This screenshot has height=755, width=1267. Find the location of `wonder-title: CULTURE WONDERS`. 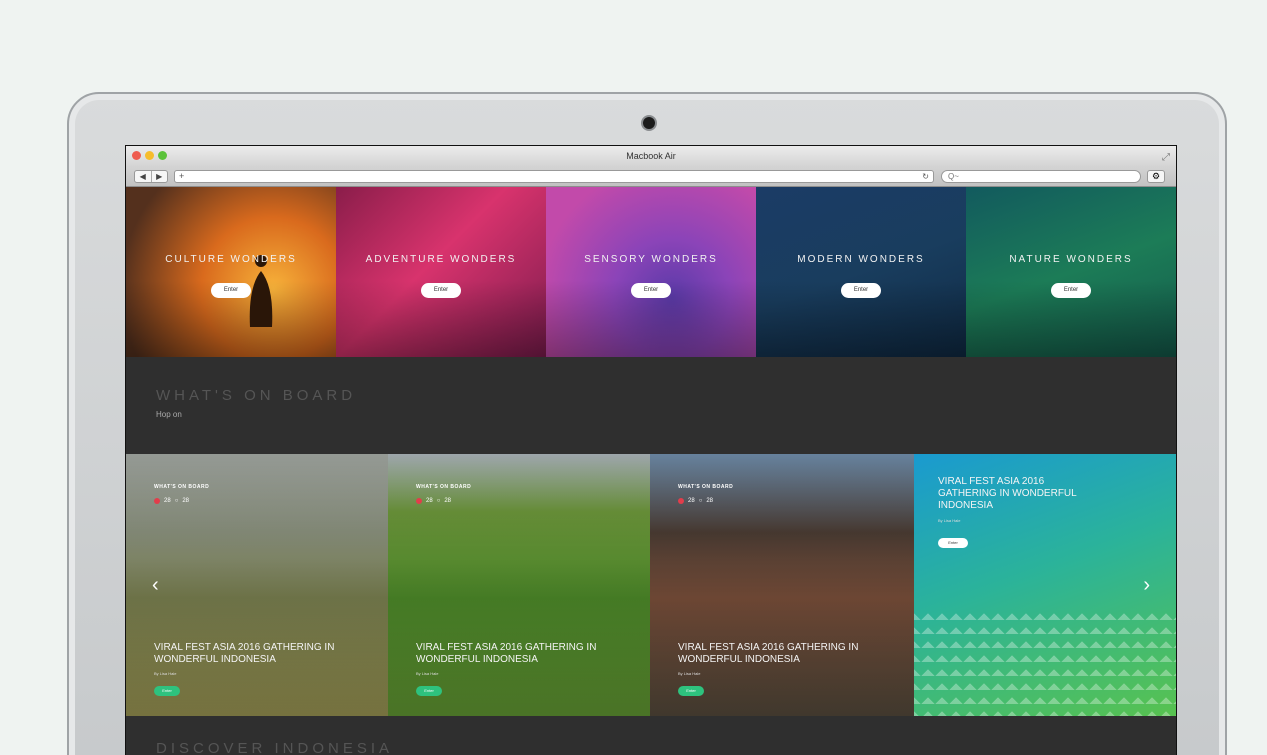

wonder-title: CULTURE WONDERS is located at coordinates (231, 259).